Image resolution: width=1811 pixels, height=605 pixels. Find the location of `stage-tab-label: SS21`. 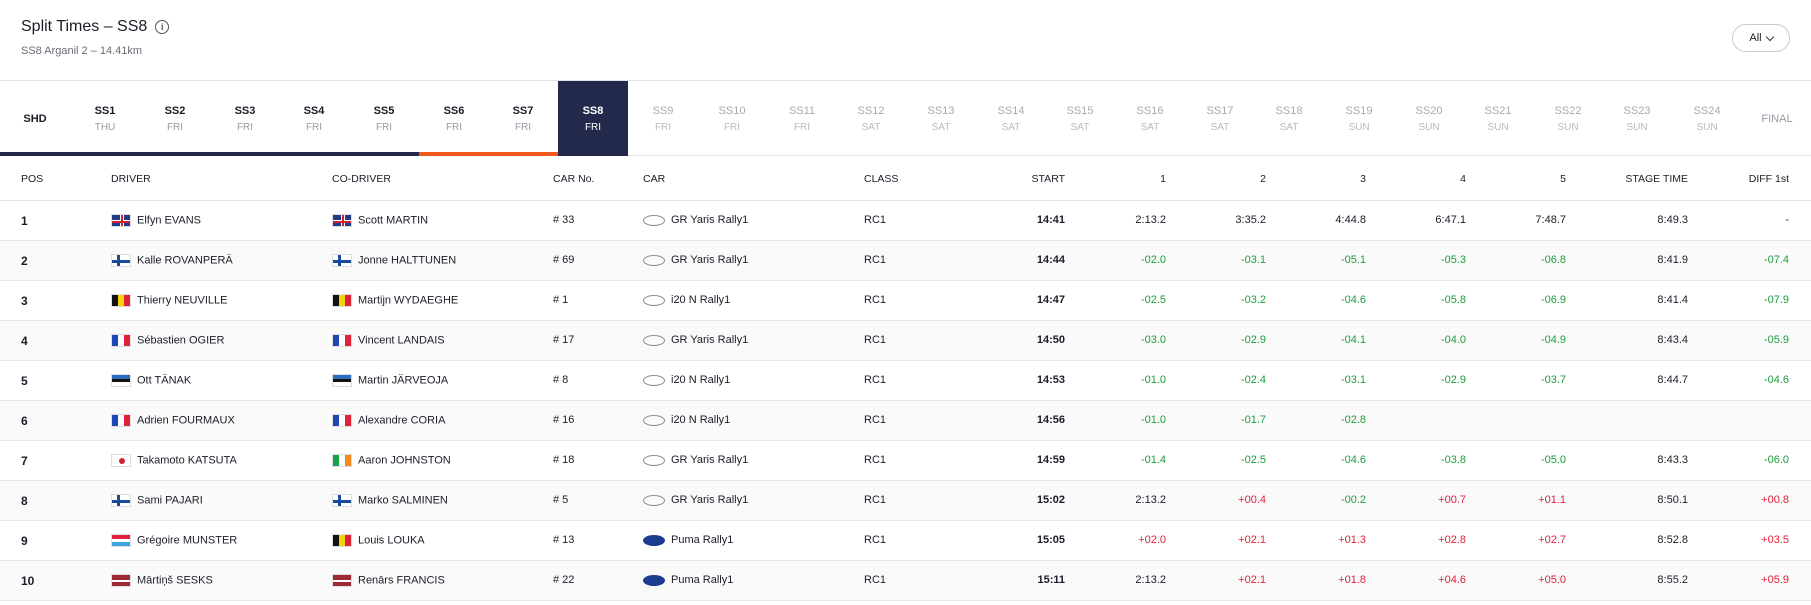

stage-tab-label: SS21 is located at coordinates (1498, 110).